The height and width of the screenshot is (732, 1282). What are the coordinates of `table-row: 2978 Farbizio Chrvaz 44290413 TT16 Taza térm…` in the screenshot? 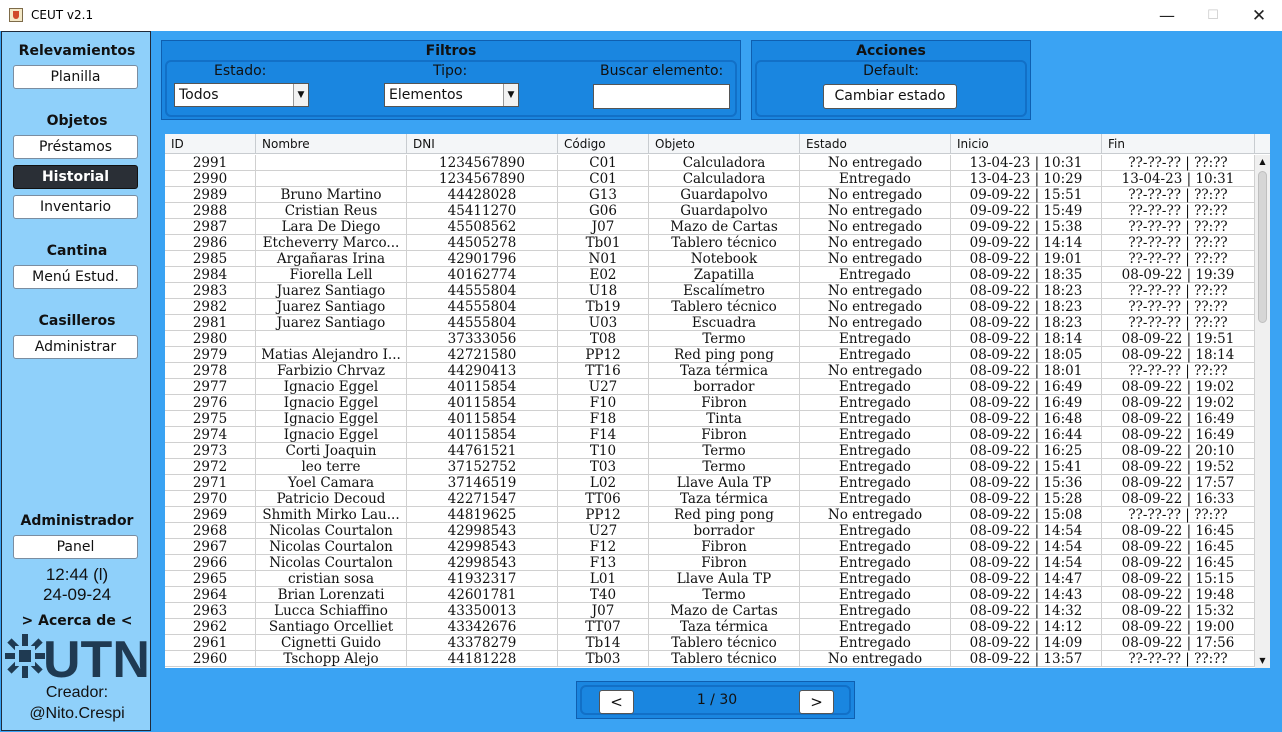 It's located at (710, 371).